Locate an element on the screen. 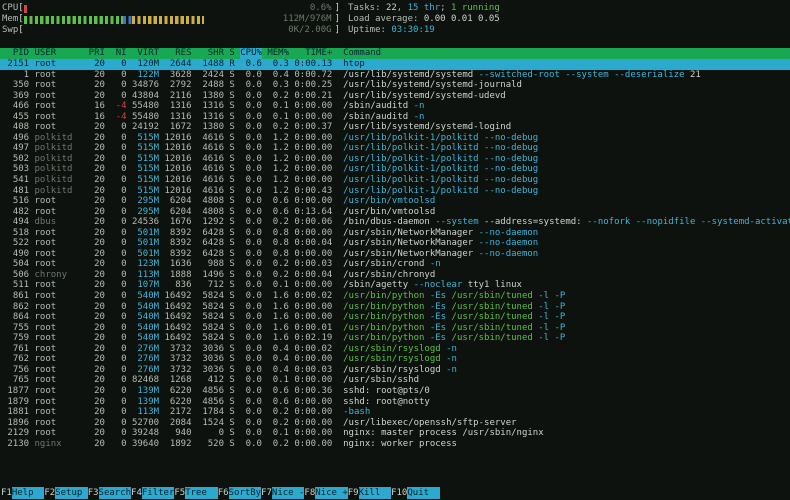  function-key-f6: F6 SortBy is located at coordinates (239, 493).